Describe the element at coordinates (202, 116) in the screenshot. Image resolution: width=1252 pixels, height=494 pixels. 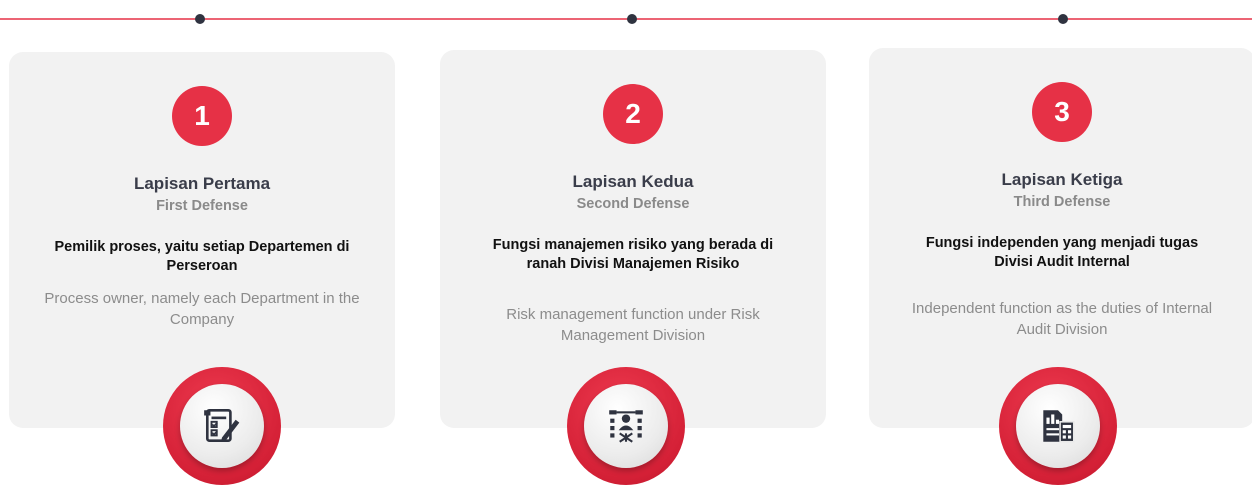
I see `layer-number-badge: 1` at that location.